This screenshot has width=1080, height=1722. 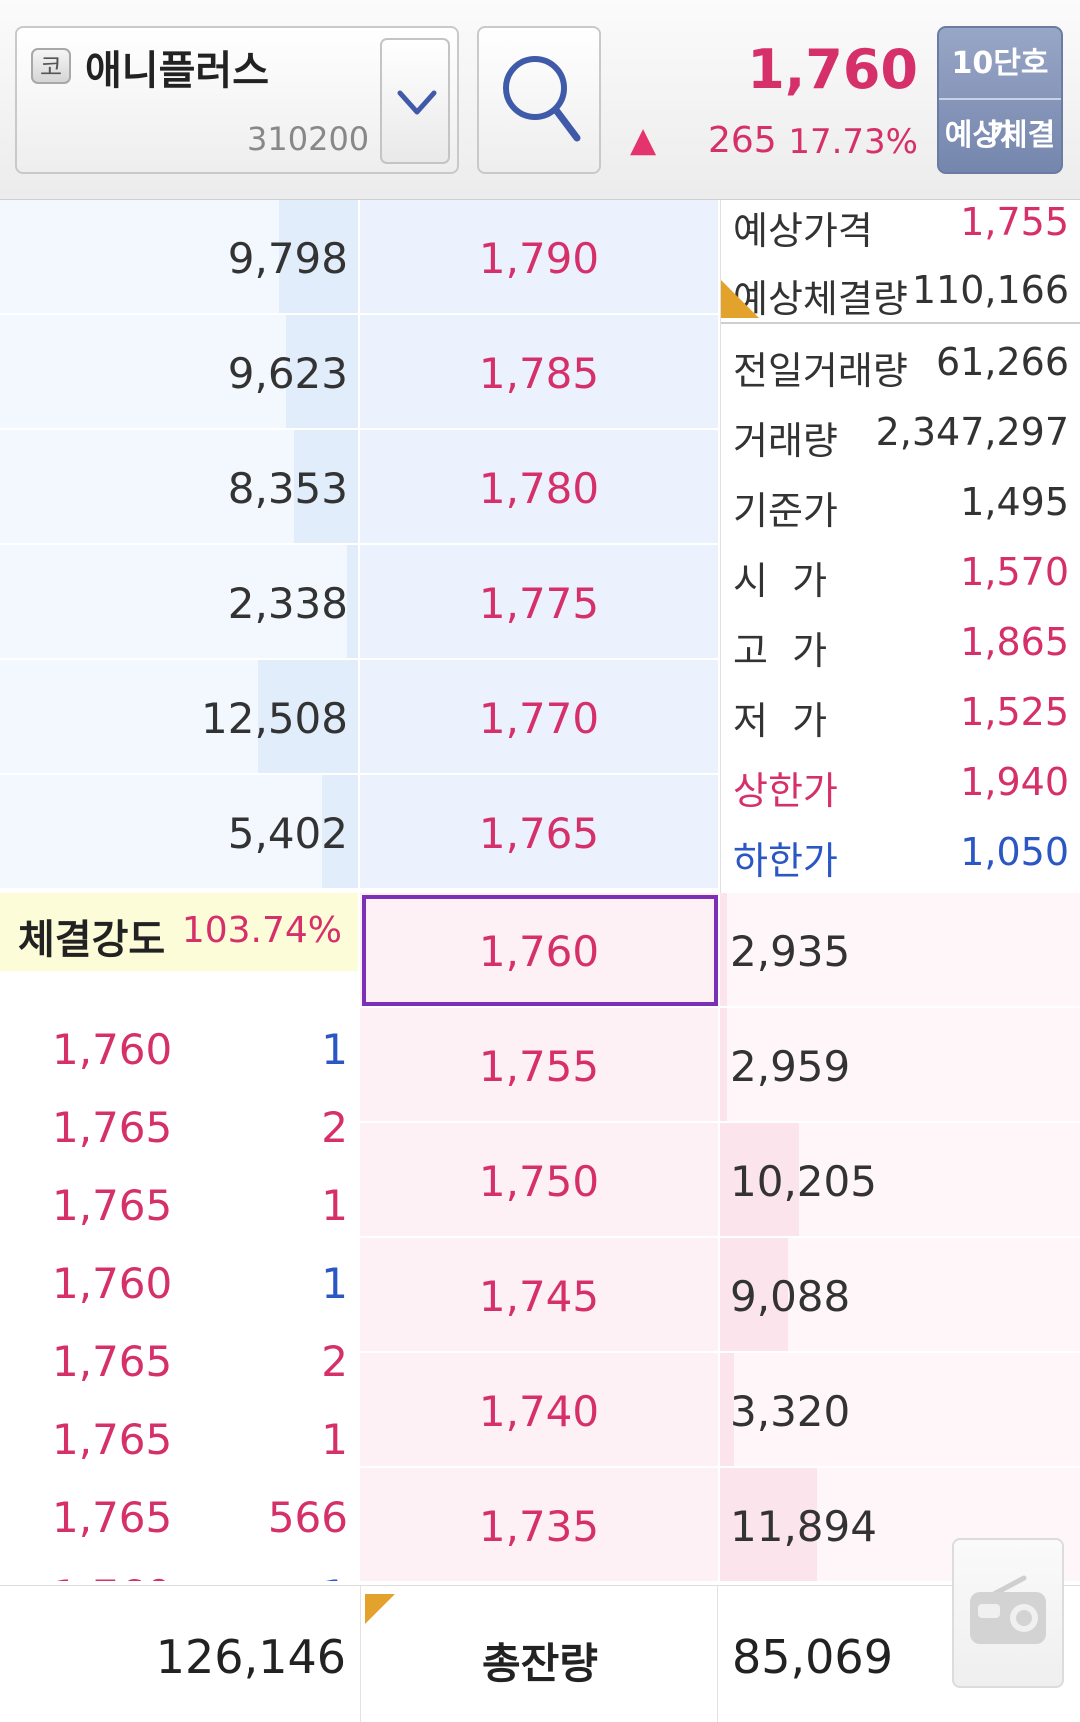 What do you see at coordinates (51, 66) in the screenshot?
I see `market-badge: 코` at bounding box center [51, 66].